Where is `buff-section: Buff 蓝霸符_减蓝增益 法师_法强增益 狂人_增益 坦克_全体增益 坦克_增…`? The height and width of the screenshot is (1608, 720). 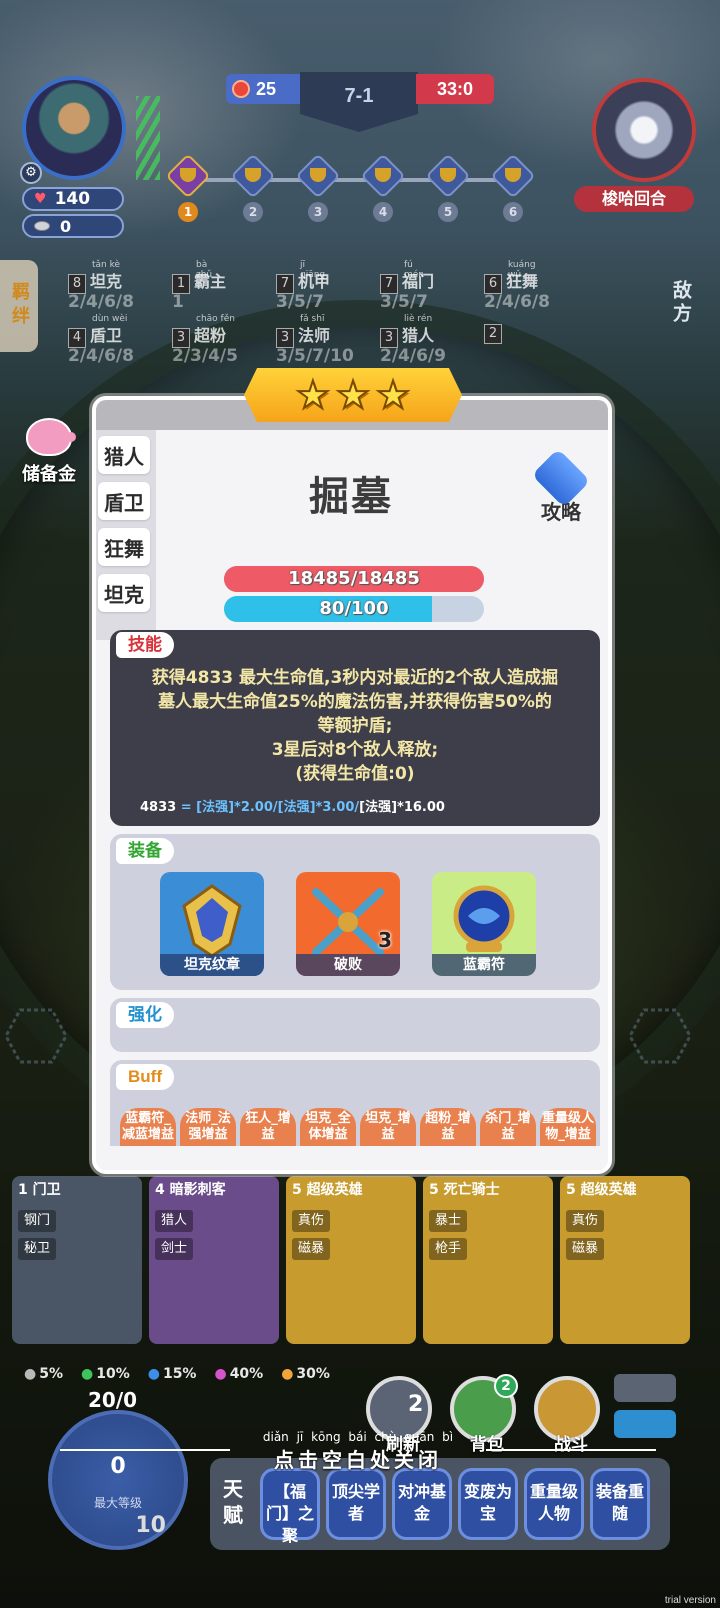
buff-section: Buff 蓝霸符_减蓝增益 法师_法强增益 狂人_增益 坦克_全体增益 坦克_增… is located at coordinates (355, 1103).